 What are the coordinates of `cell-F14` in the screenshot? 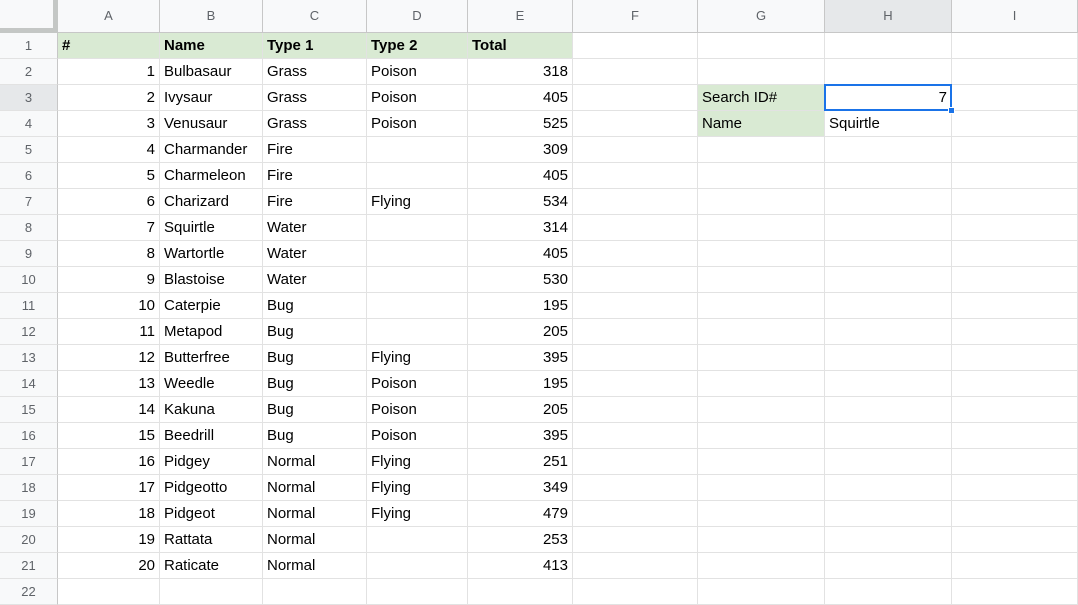 It's located at (635, 384).